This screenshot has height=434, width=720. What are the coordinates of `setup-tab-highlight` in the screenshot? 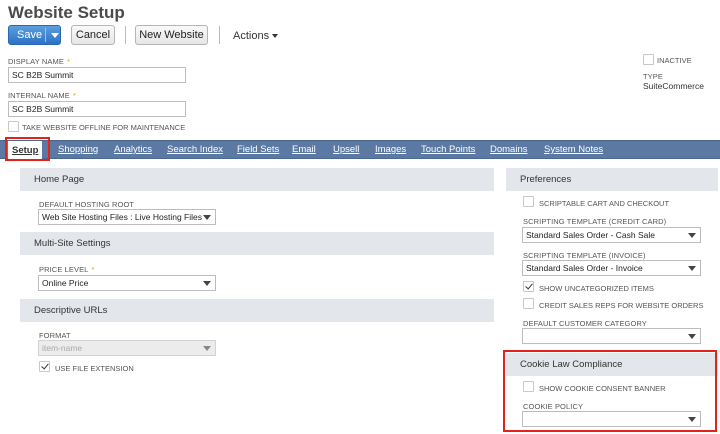 It's located at (27, 149).